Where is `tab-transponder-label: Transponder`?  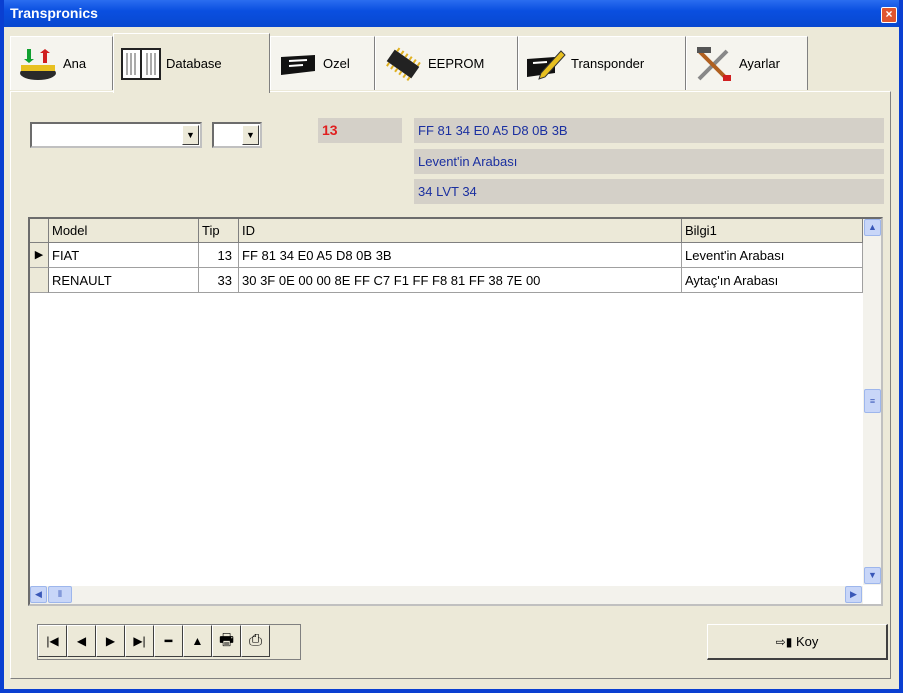 tab-transponder-label: Transponder is located at coordinates (608, 63).